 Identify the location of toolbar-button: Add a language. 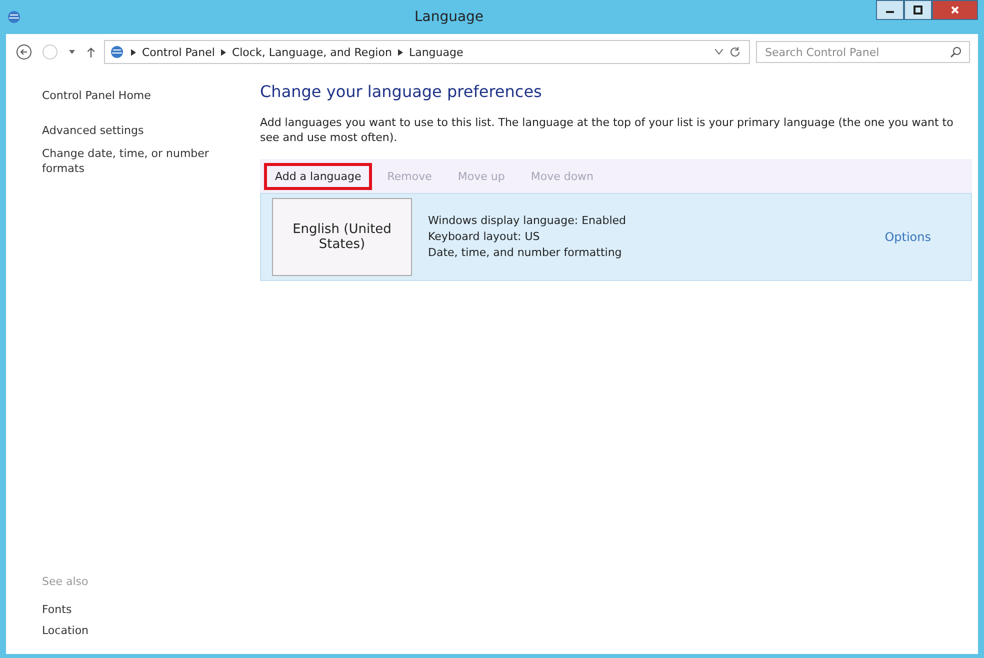
(318, 176).